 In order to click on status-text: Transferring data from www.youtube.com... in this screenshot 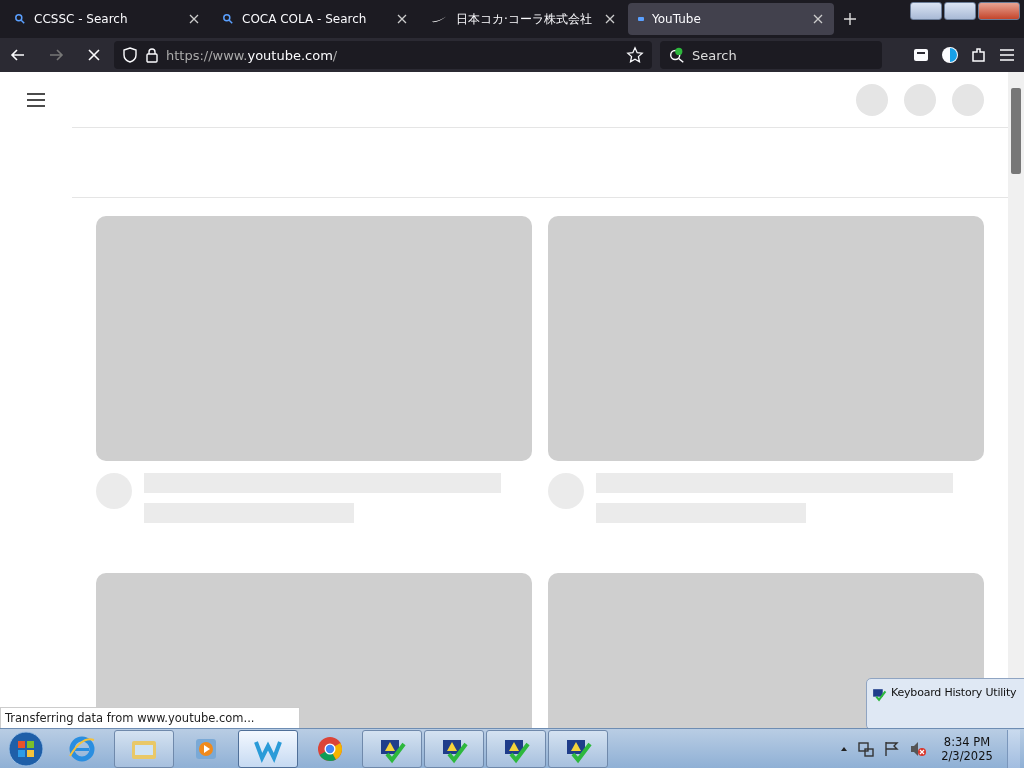, I will do `click(150, 718)`.